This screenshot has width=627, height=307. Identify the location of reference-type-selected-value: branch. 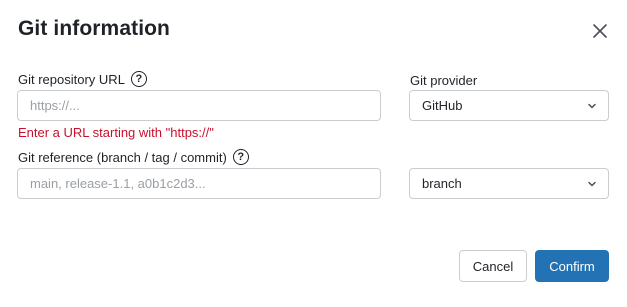
(442, 183).